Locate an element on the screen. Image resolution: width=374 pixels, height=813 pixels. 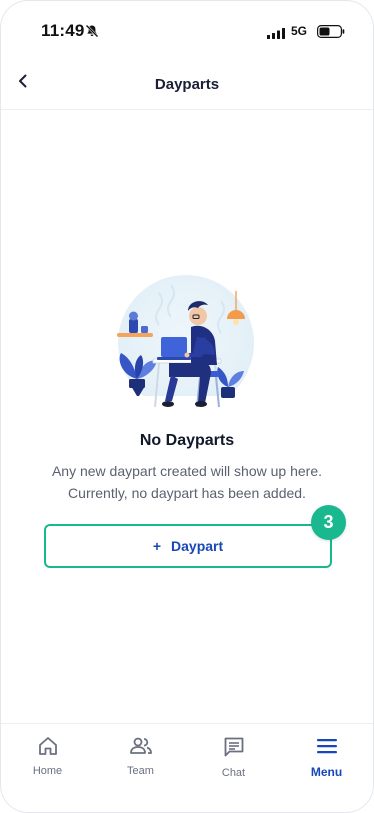
empty-state-description-line-2: Currently, no daypart has been added. is located at coordinates (187, 493).